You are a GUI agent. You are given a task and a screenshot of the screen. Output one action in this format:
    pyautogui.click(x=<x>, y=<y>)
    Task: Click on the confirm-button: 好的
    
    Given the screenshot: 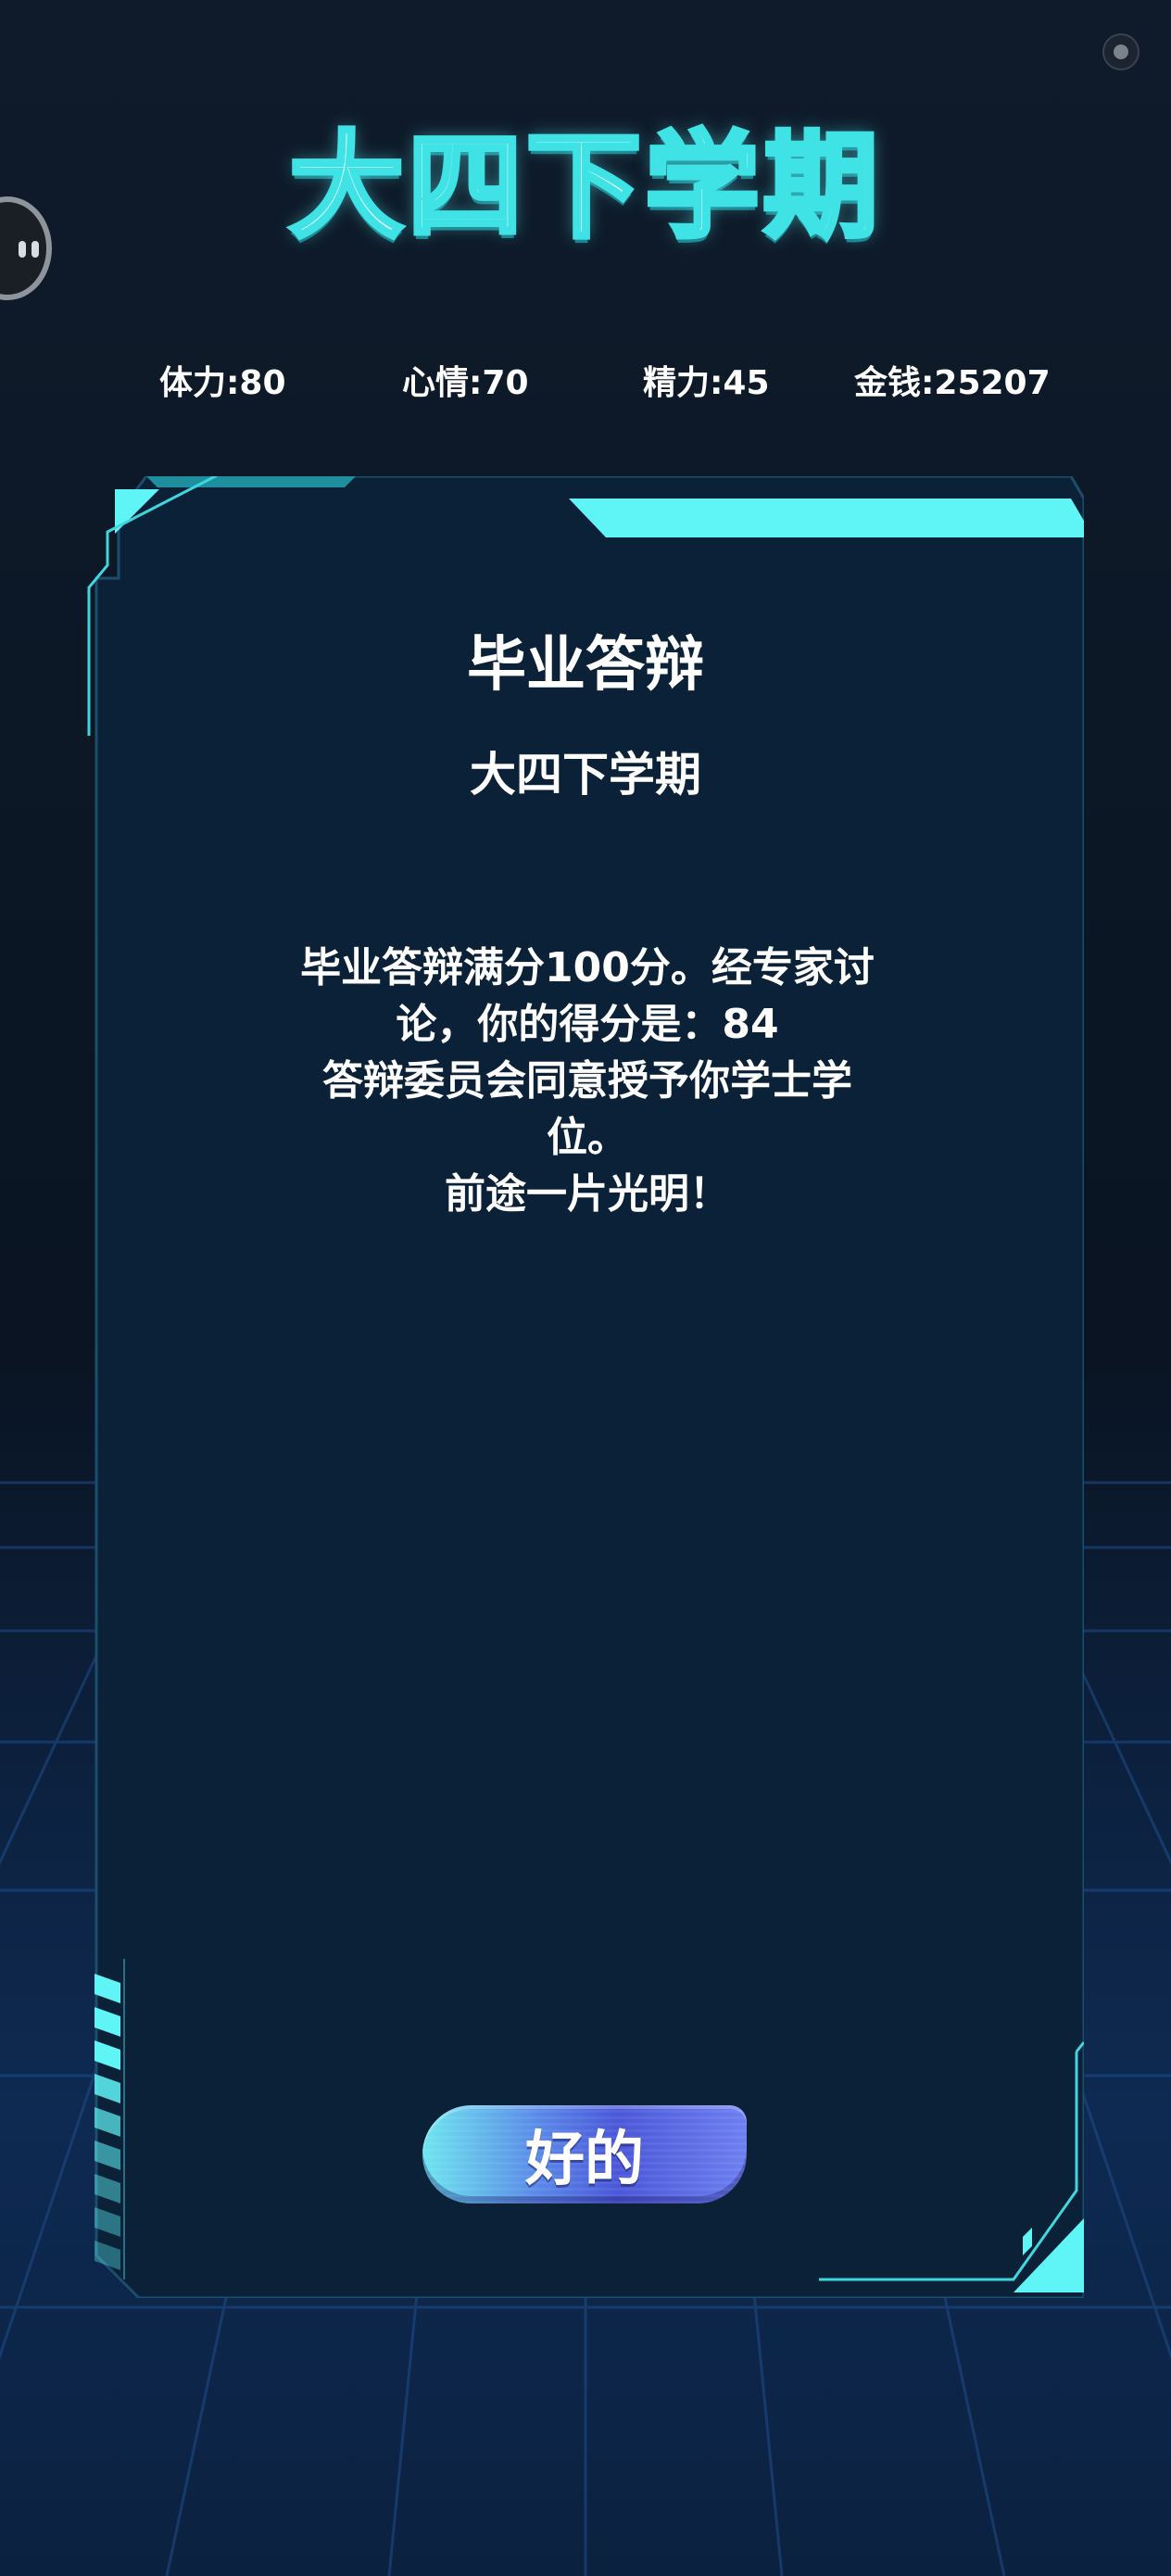 What is the action you would take?
    pyautogui.click(x=584, y=2154)
    